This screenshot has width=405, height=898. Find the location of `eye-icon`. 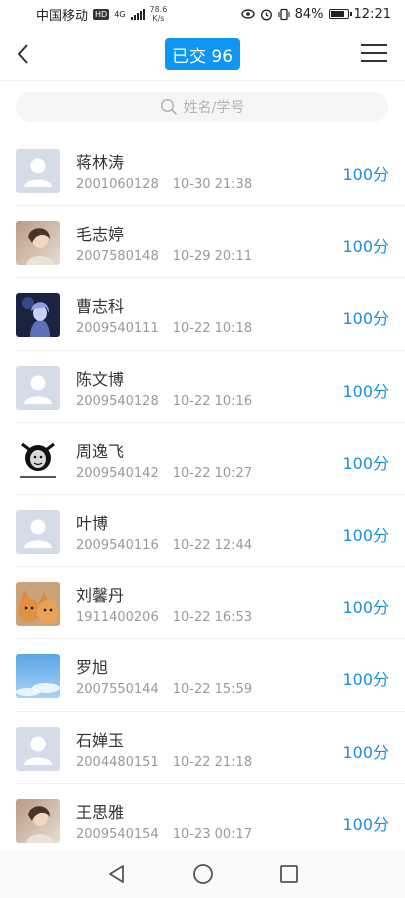

eye-icon is located at coordinates (247, 14).